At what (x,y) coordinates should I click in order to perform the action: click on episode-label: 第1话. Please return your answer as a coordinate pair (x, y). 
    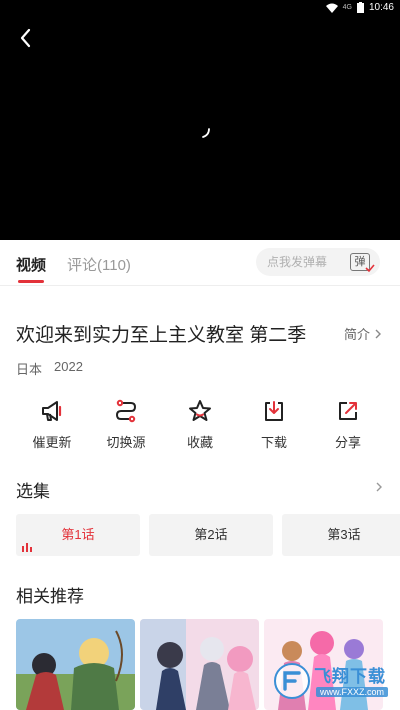
    Looking at the image, I should click on (78, 534).